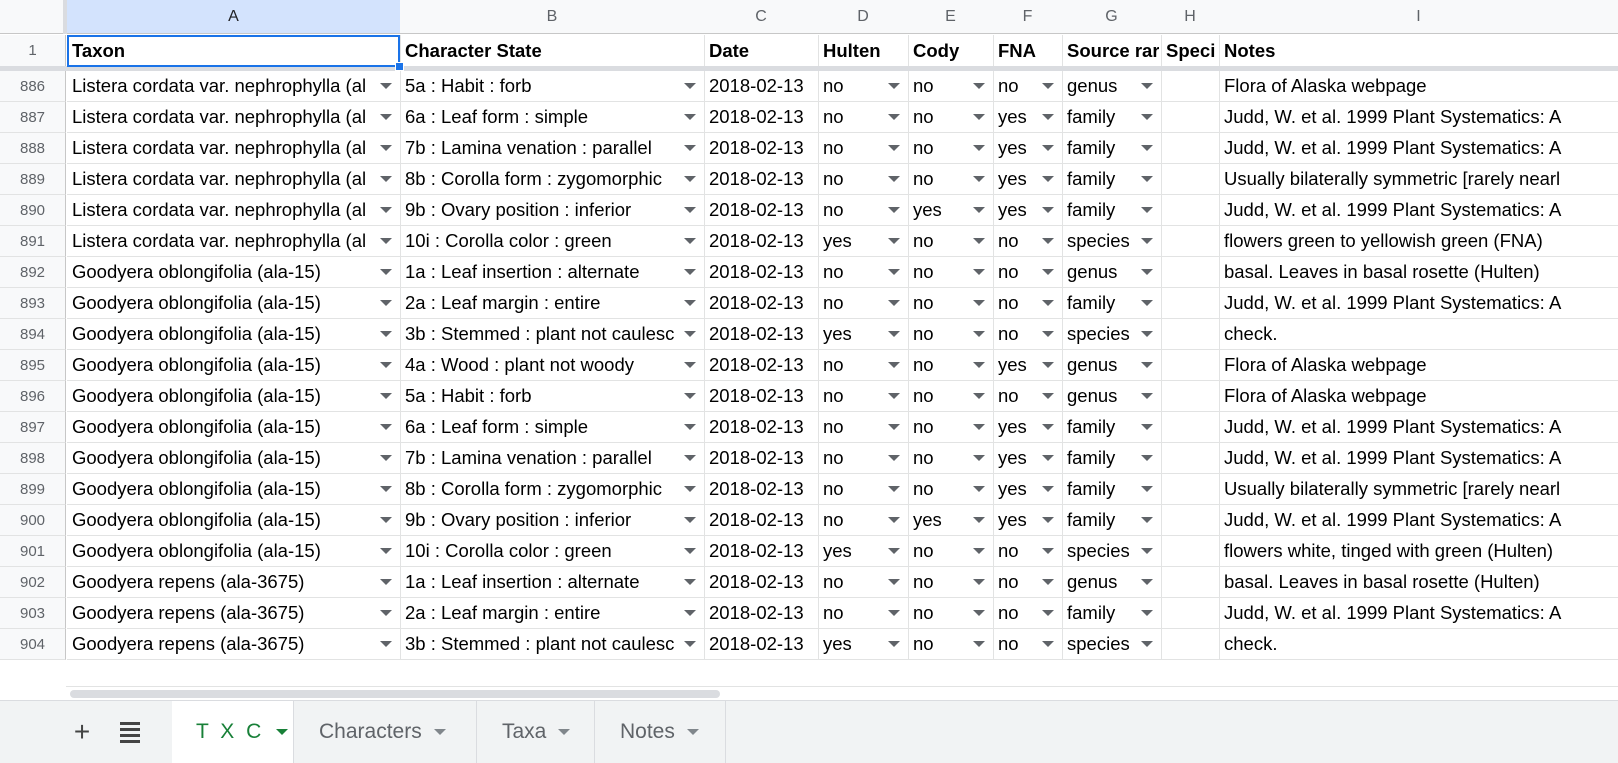  Describe the element at coordinates (552, 582) in the screenshot. I see `table-cell-b: 1a : Leaf insertion : alternate` at that location.